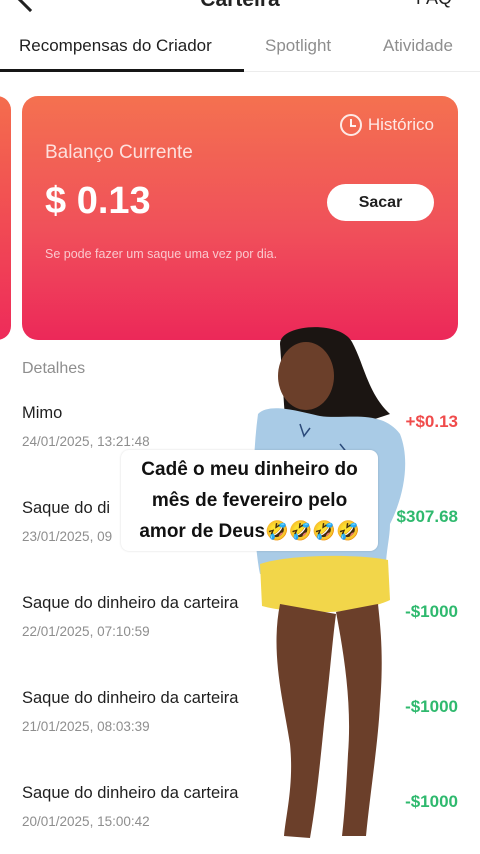  Describe the element at coordinates (298, 46) in the screenshot. I see `tab-spotlight: Spotlight` at that location.